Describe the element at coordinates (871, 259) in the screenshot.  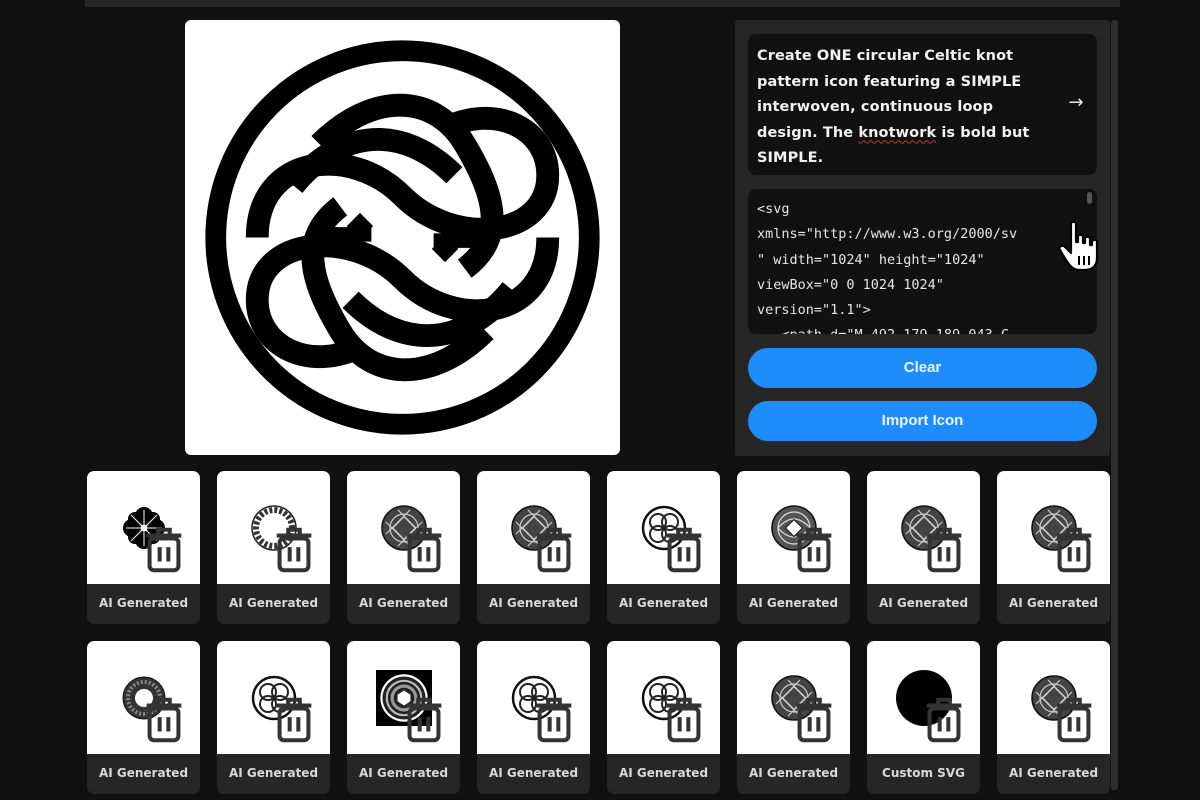
I see `code-line: " width="1024" height="1024"` at that location.